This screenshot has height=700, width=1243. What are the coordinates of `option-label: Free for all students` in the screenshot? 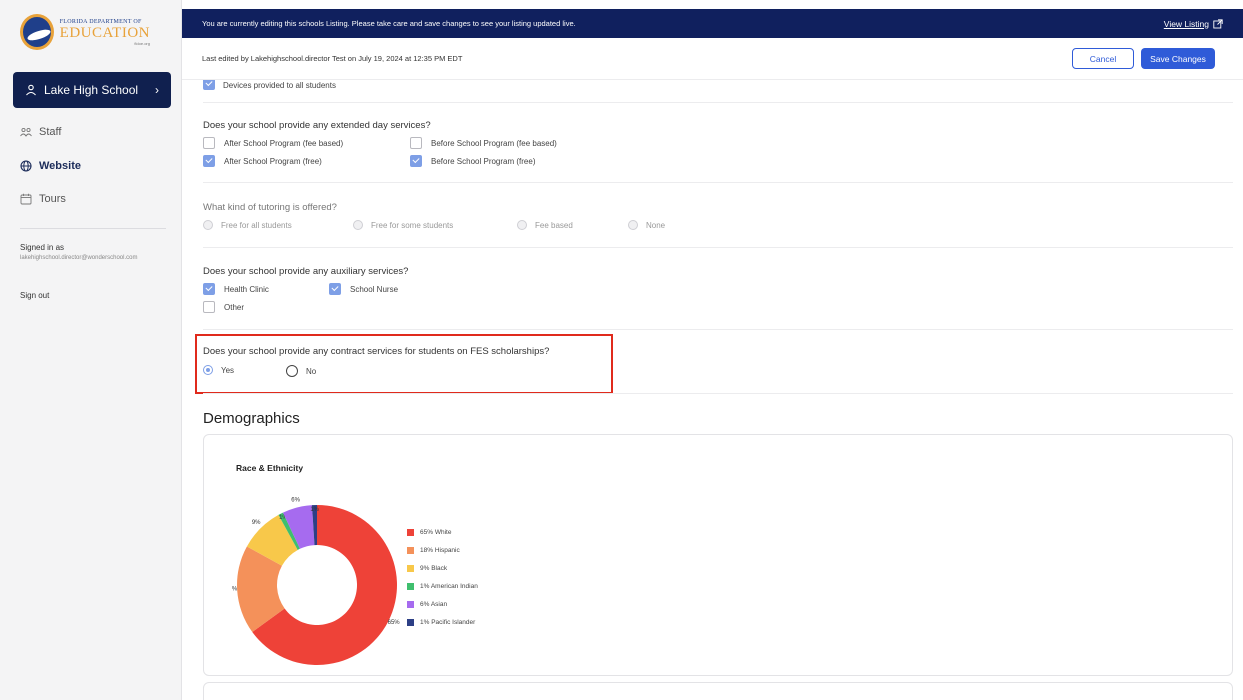 It's located at (256, 225).